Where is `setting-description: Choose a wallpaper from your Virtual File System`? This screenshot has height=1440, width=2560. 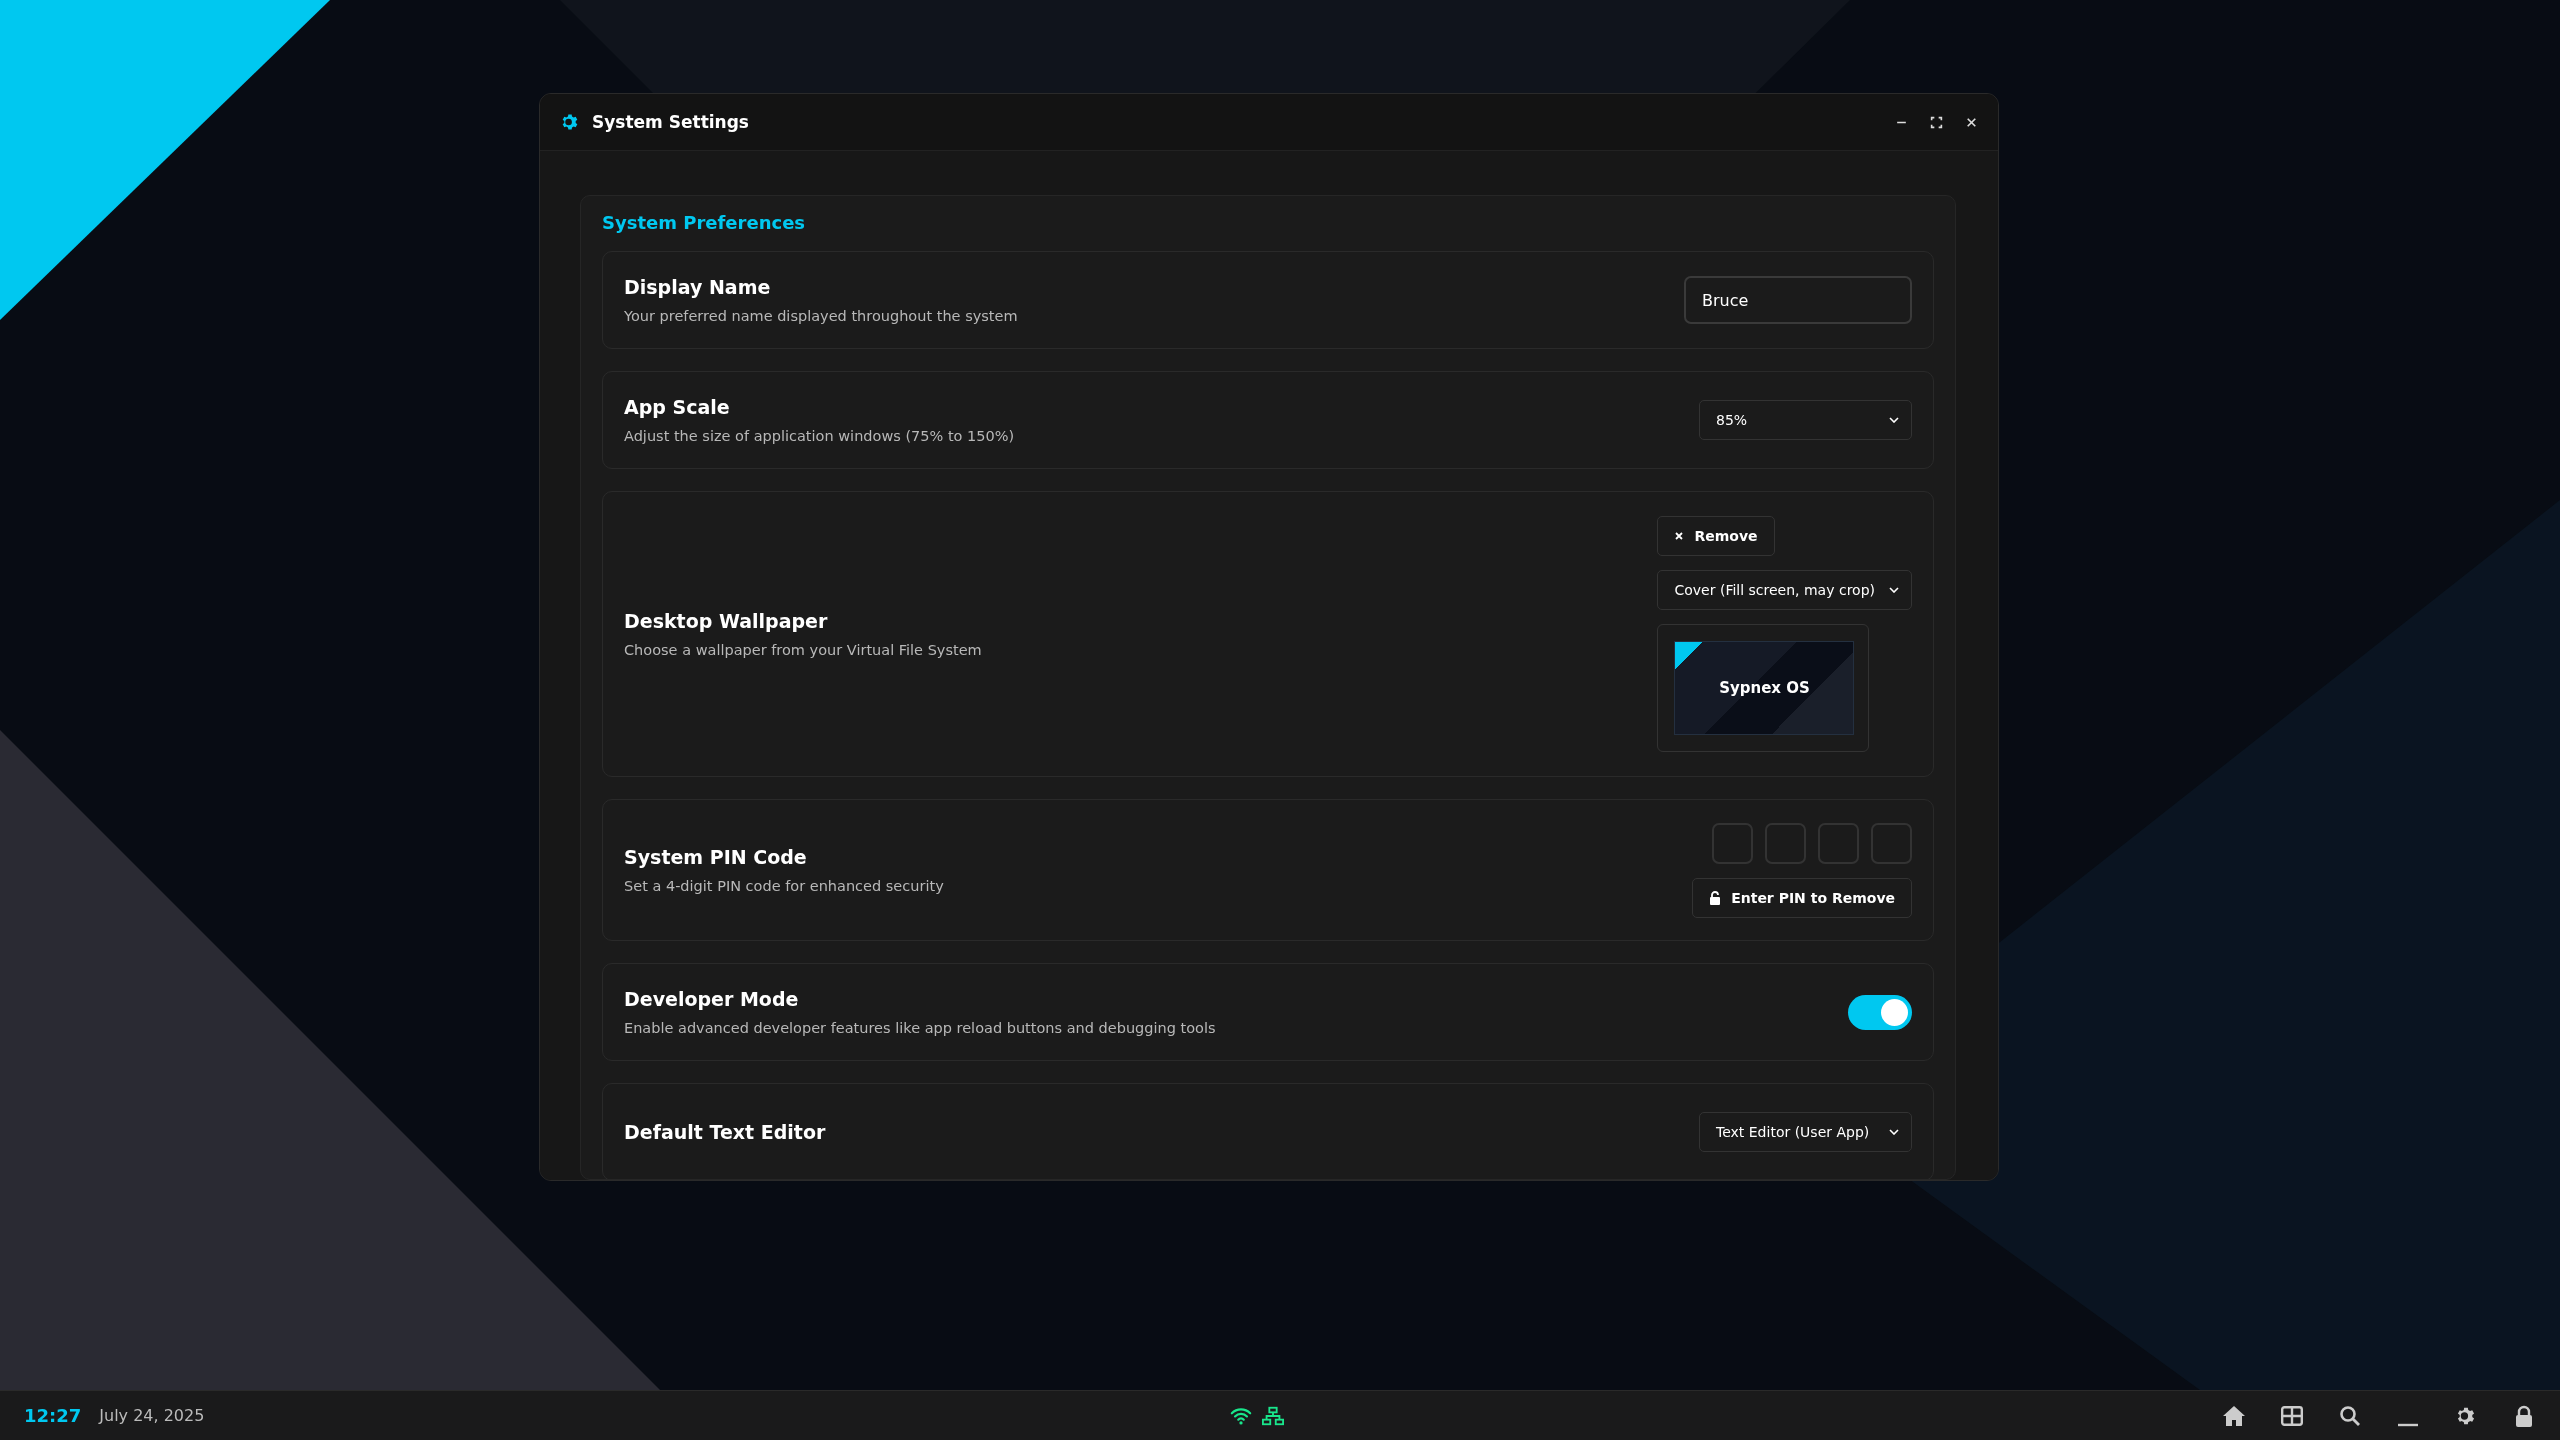
setting-description: Choose a wallpaper from your Virtual File System is located at coordinates (803, 650).